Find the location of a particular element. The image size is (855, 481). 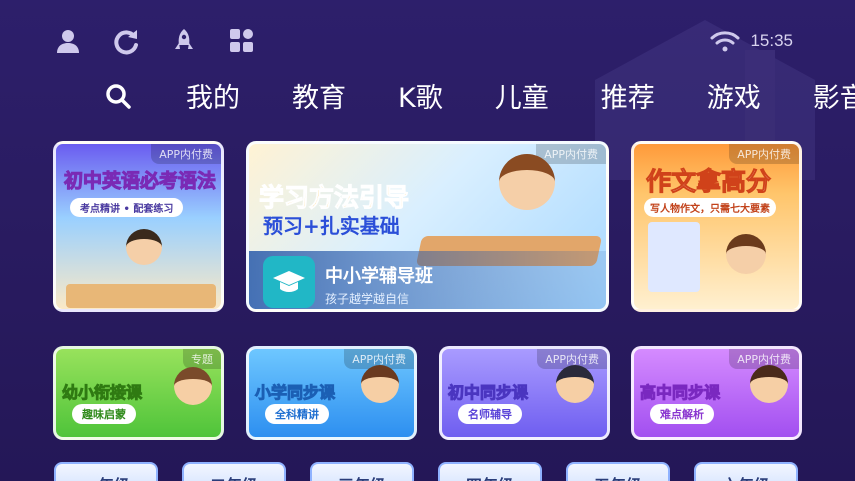

tab-karaoke: K歌 is located at coordinates (420, 95).